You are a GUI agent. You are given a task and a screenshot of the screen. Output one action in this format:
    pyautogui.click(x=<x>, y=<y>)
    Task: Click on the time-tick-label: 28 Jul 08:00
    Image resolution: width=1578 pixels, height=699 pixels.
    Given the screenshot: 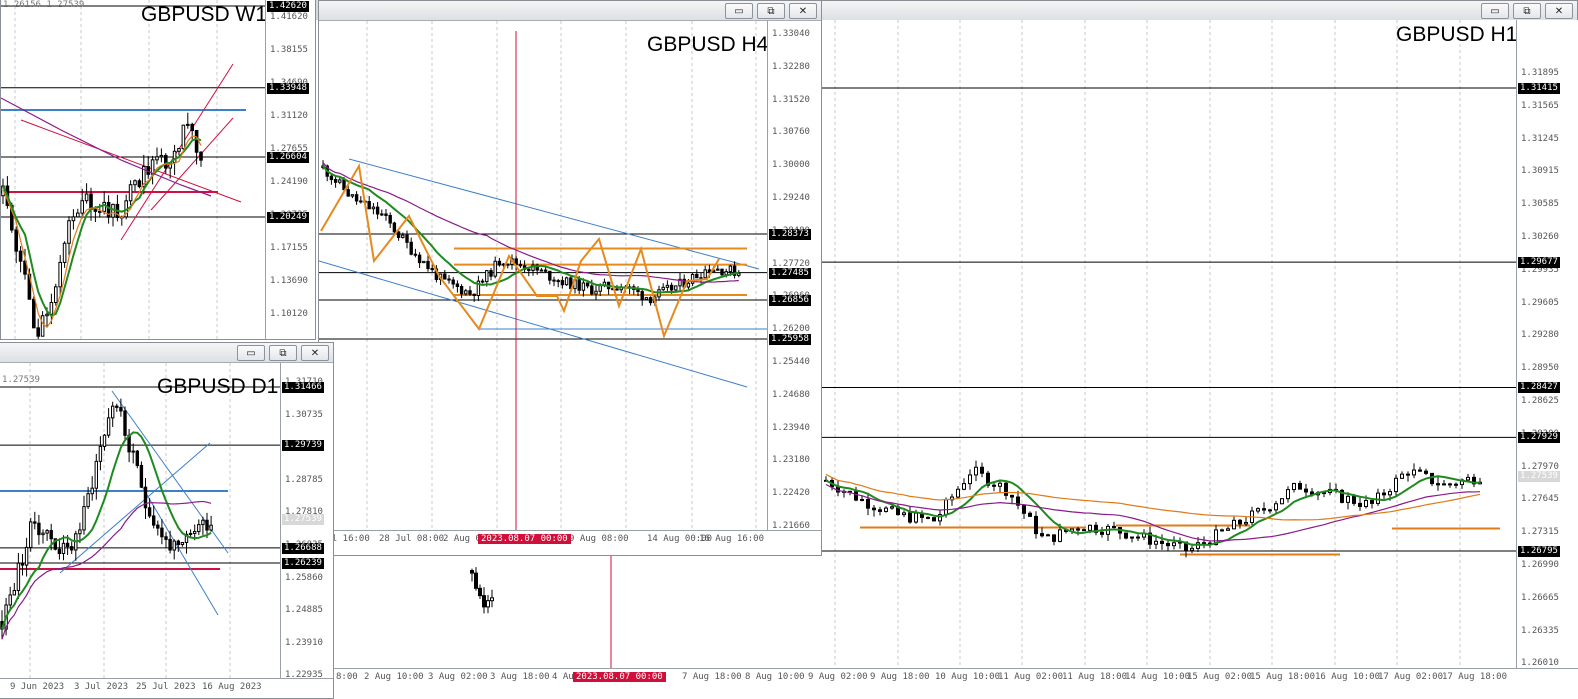 What is the action you would take?
    pyautogui.click(x=412, y=539)
    